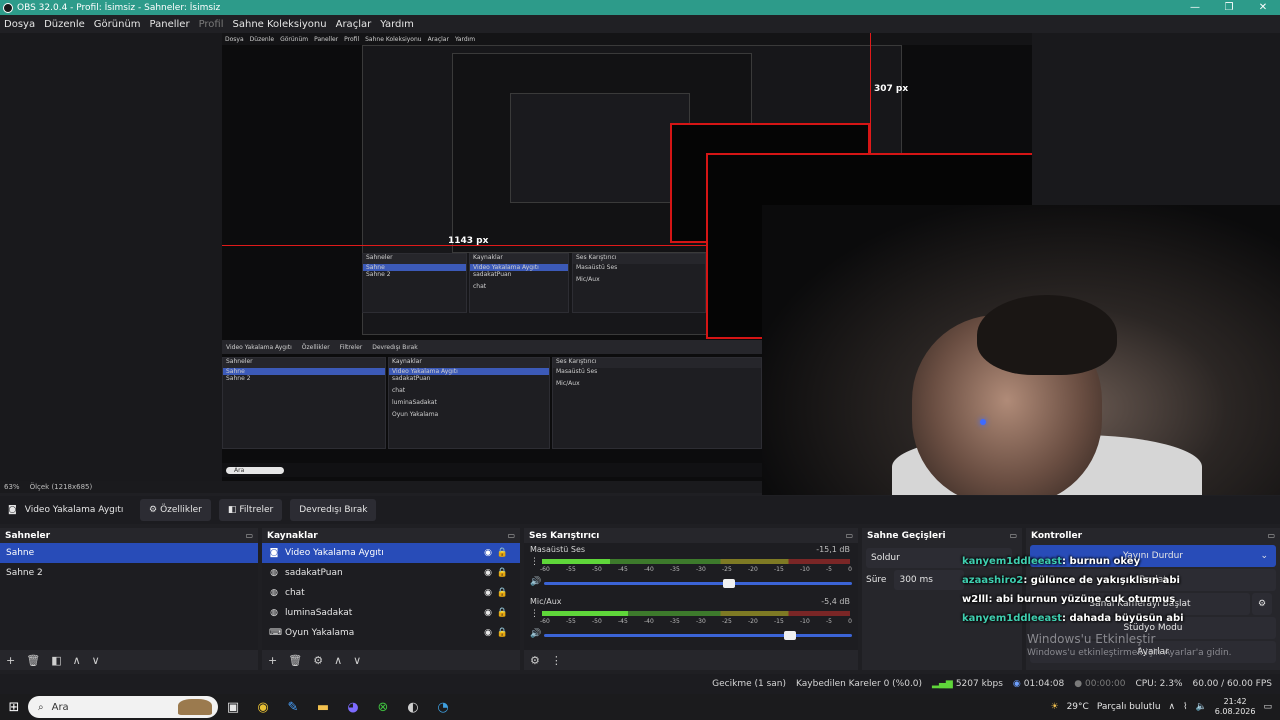 Image resolution: width=1280 pixels, height=720 pixels. What do you see at coordinates (1235, 707) in the screenshot?
I see `clock: 21:42 6.08.2026` at bounding box center [1235, 707].